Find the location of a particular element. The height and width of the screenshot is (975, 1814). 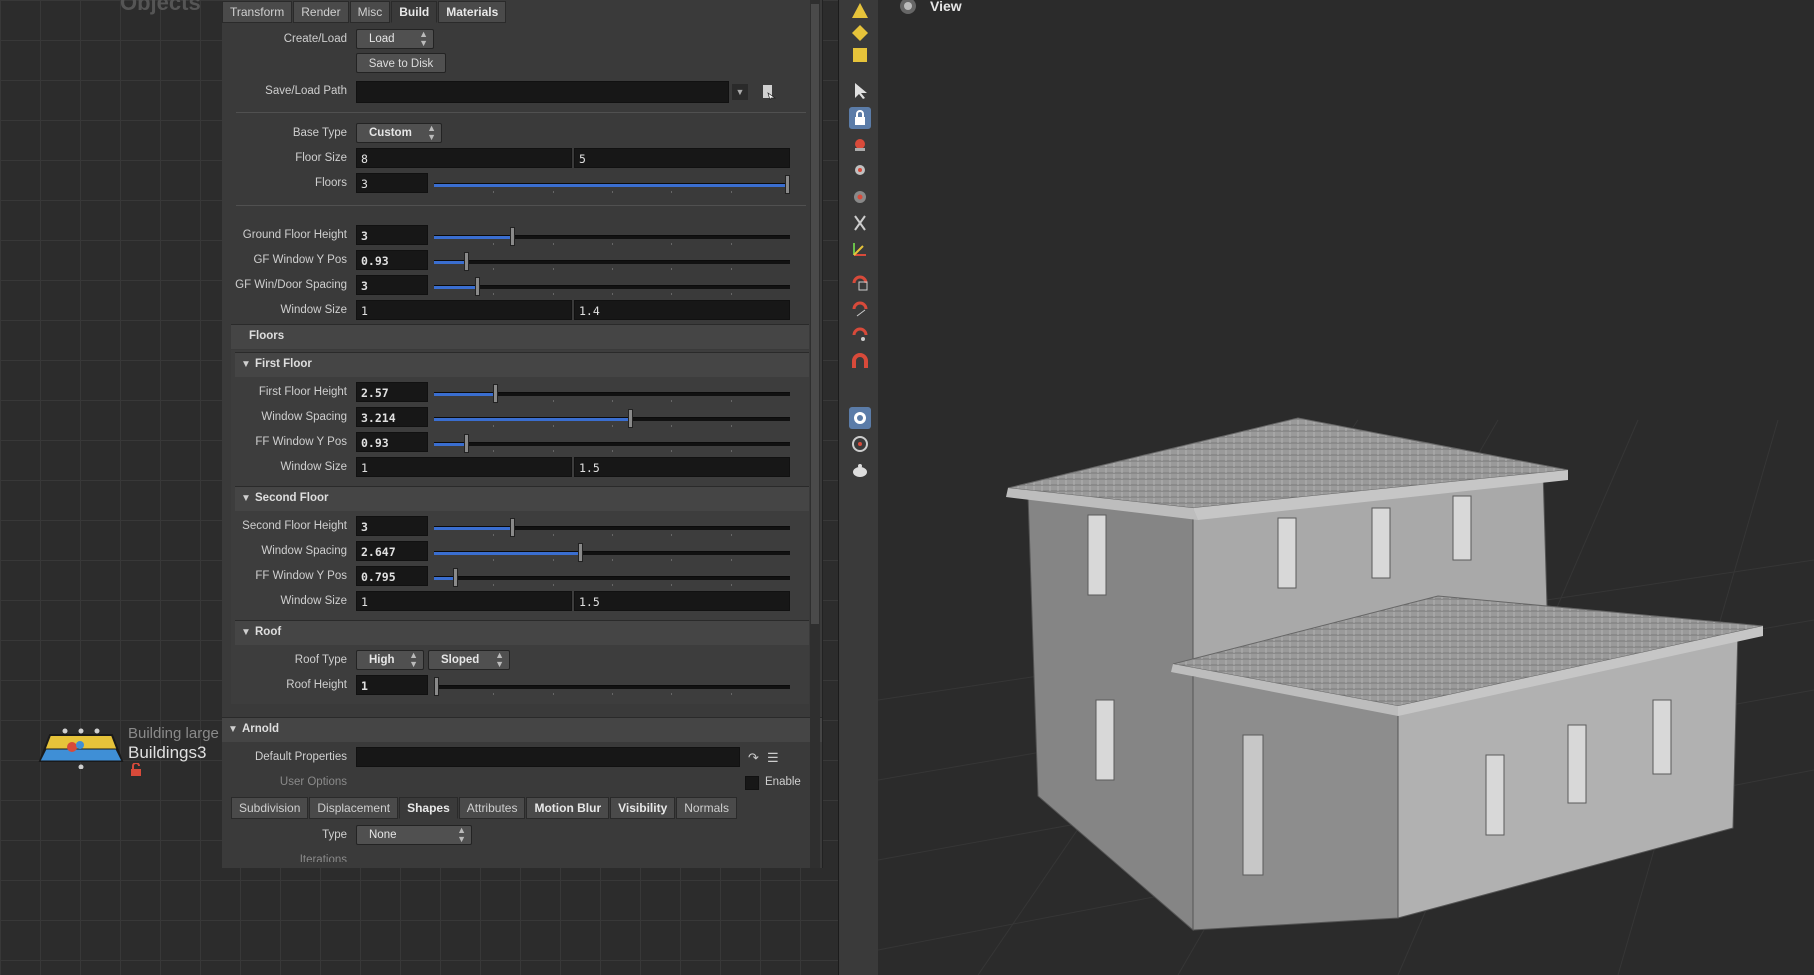

axis-icon is located at coordinates (860, 249).